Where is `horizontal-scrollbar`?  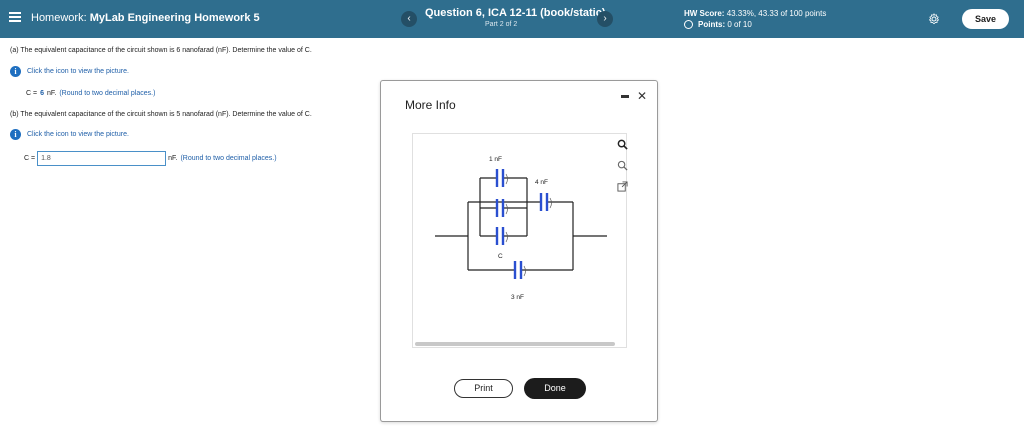 horizontal-scrollbar is located at coordinates (515, 344).